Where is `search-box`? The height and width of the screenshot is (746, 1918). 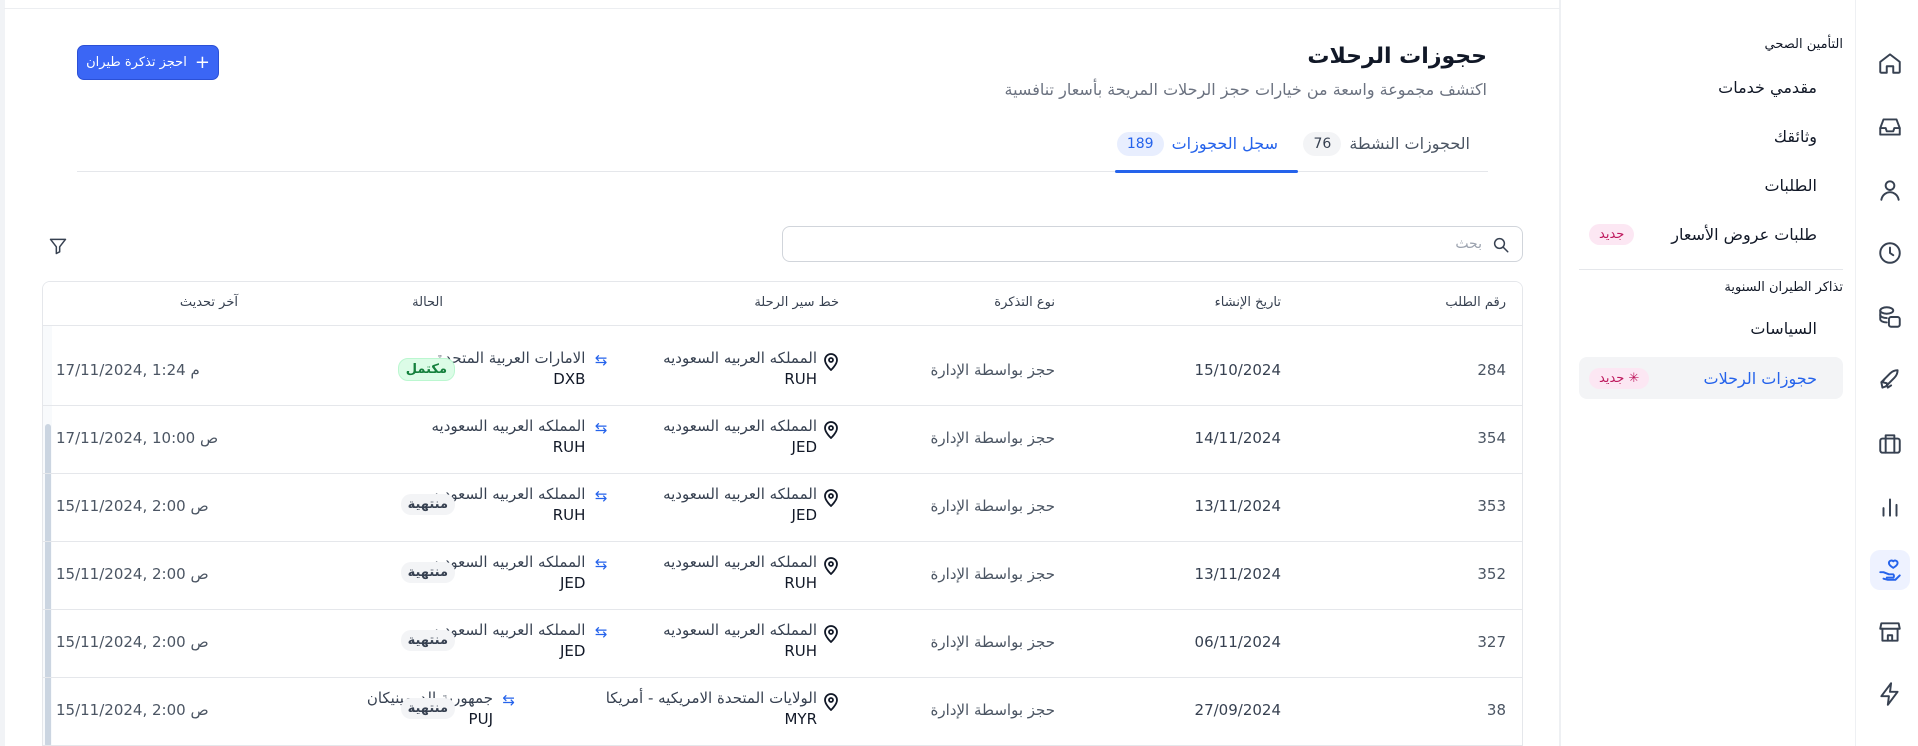 search-box is located at coordinates (1152, 244).